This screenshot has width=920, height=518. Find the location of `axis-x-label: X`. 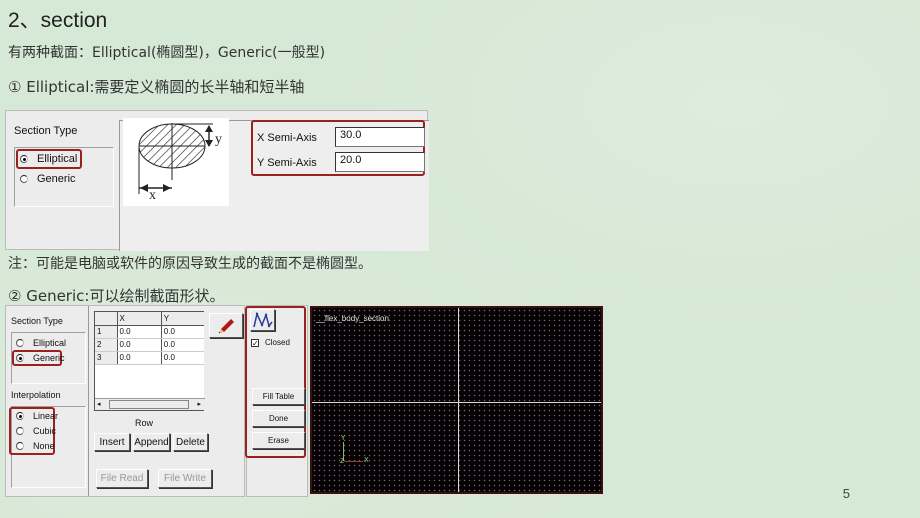

axis-x-label: X is located at coordinates (366, 460).